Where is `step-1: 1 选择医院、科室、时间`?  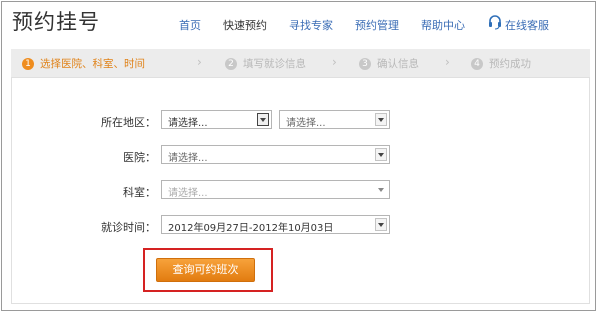 step-1: 1 选择医院、科室、时间 is located at coordinates (83, 63).